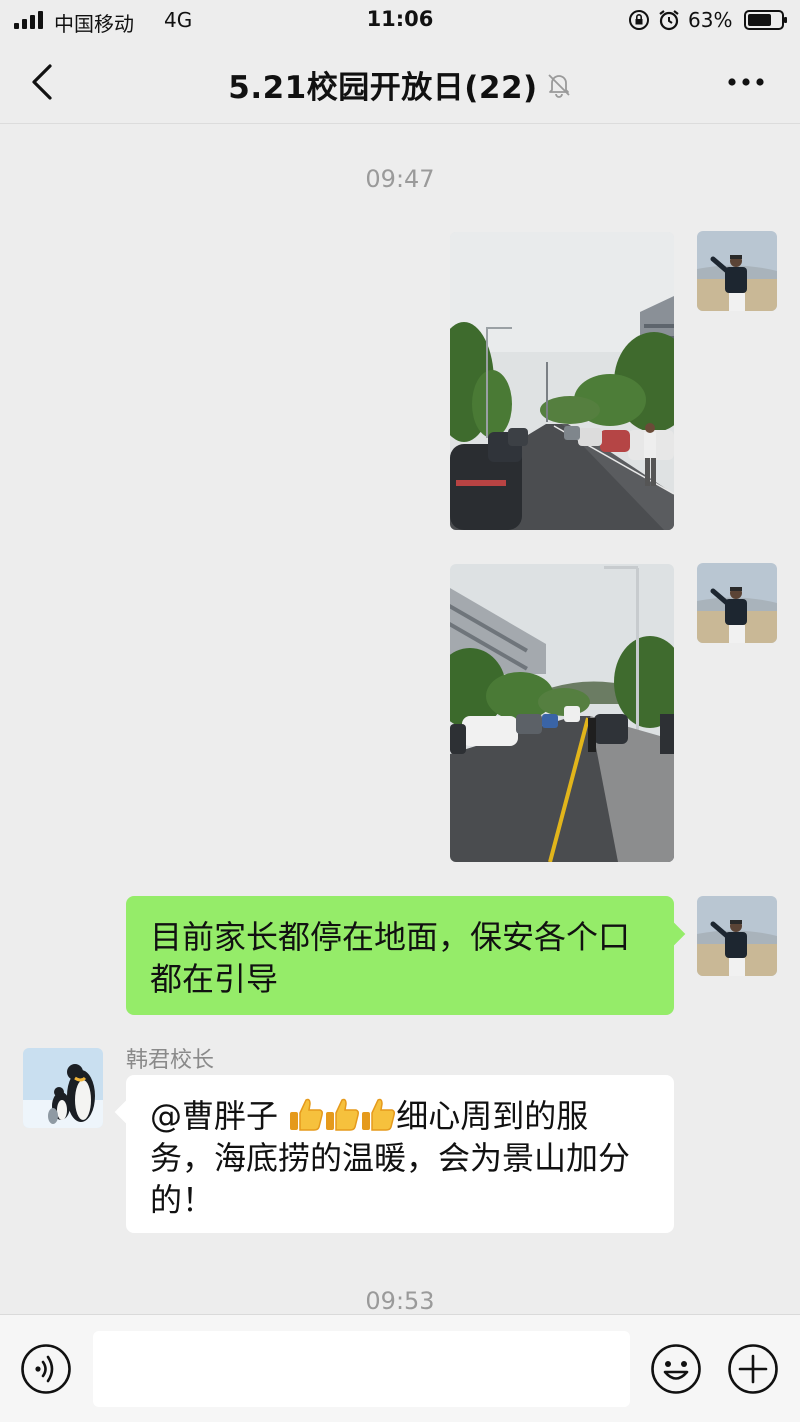 The width and height of the screenshot is (800, 1422). Describe the element at coordinates (170, 1060) in the screenshot. I see `sender-name: 韩君校长` at that location.